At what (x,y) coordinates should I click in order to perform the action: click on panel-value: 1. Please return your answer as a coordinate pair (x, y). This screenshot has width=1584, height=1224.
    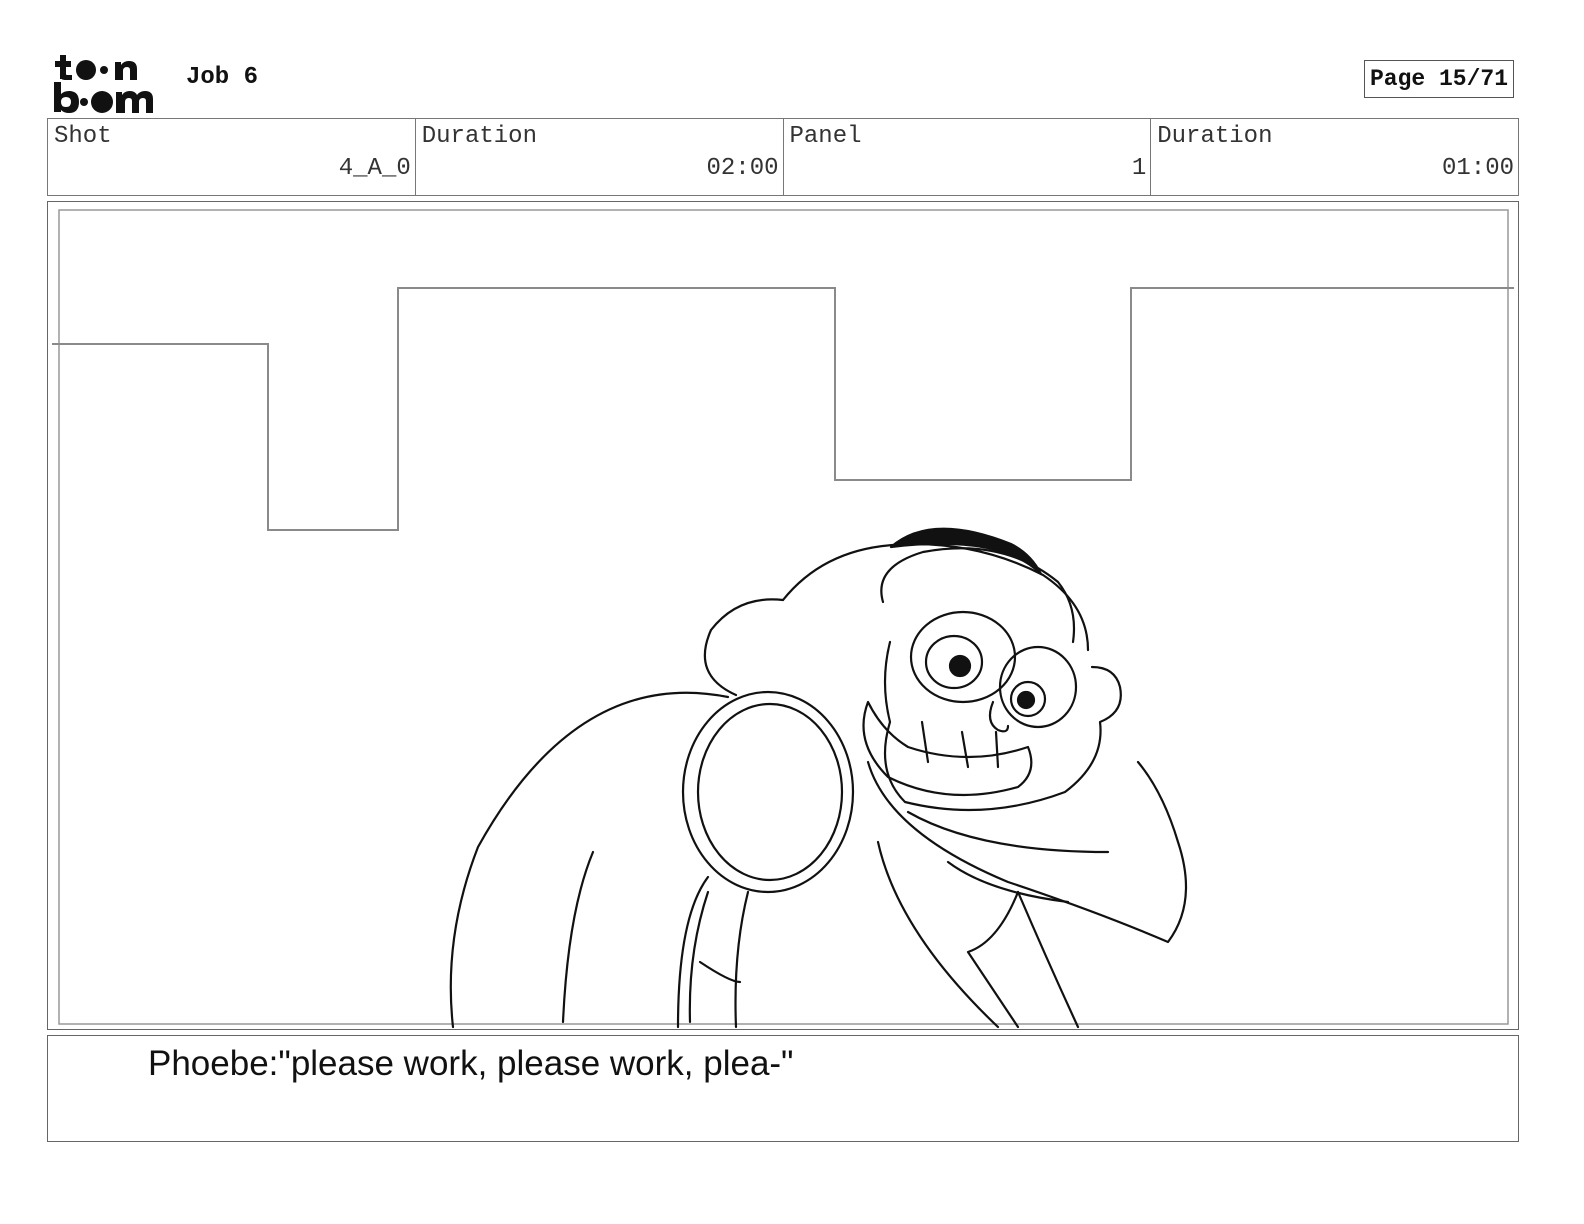
    Looking at the image, I should click on (1139, 168).